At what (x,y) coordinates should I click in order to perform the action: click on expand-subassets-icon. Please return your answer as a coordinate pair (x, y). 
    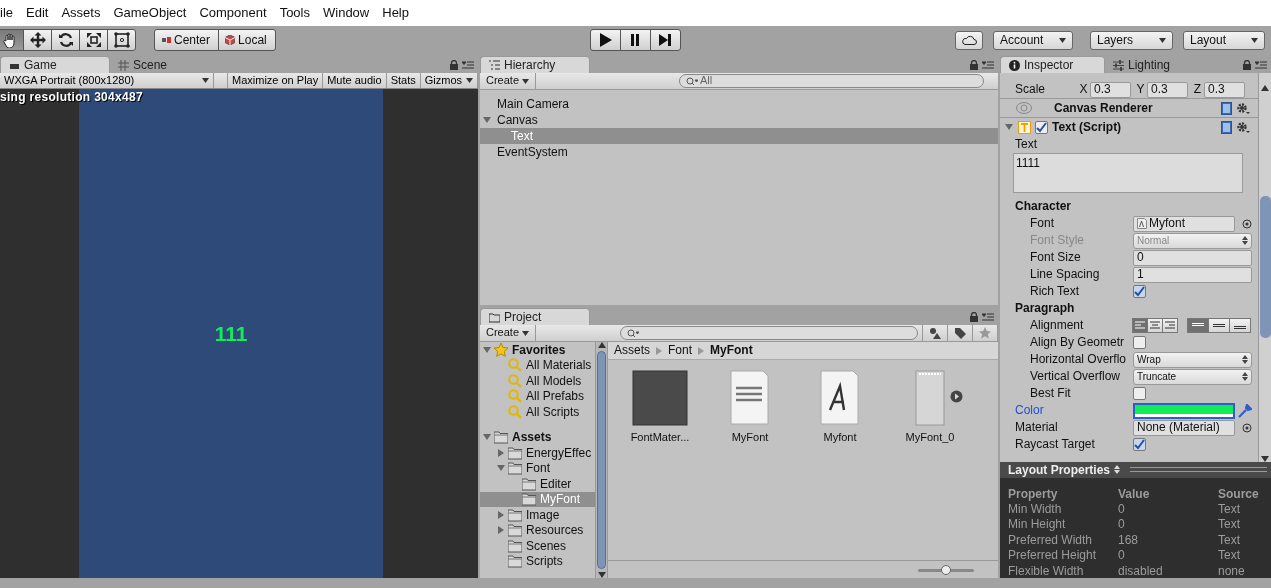
    Looking at the image, I should click on (956, 396).